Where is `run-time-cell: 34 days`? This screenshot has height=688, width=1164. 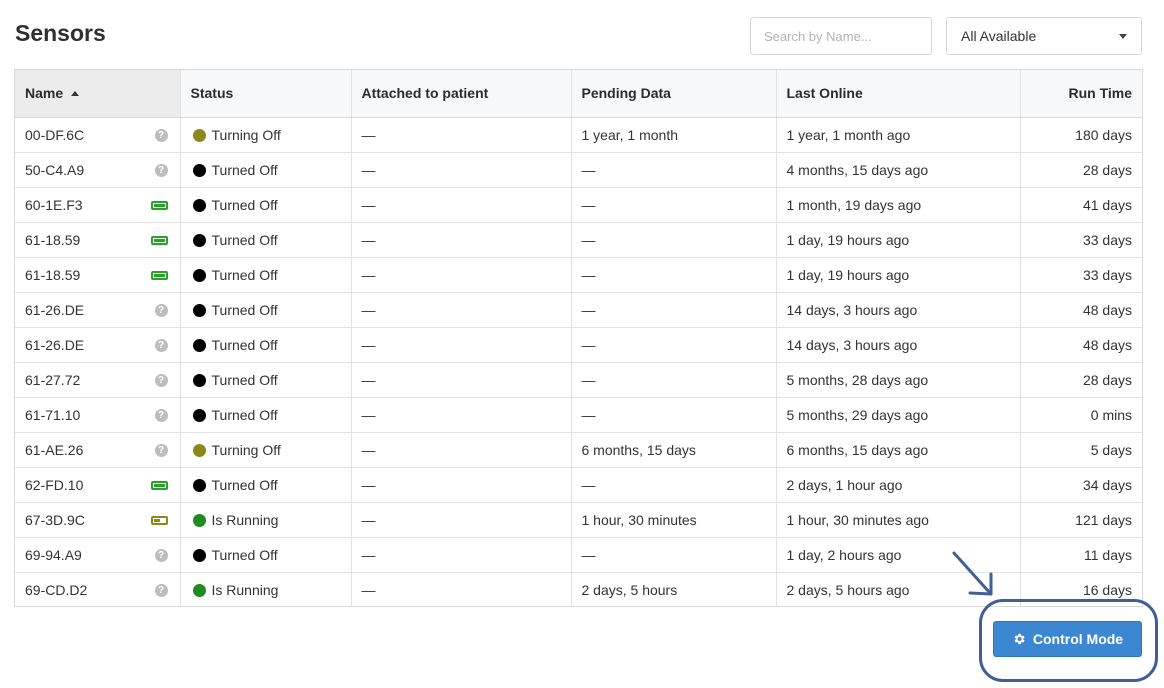 run-time-cell: 34 days is located at coordinates (1081, 485).